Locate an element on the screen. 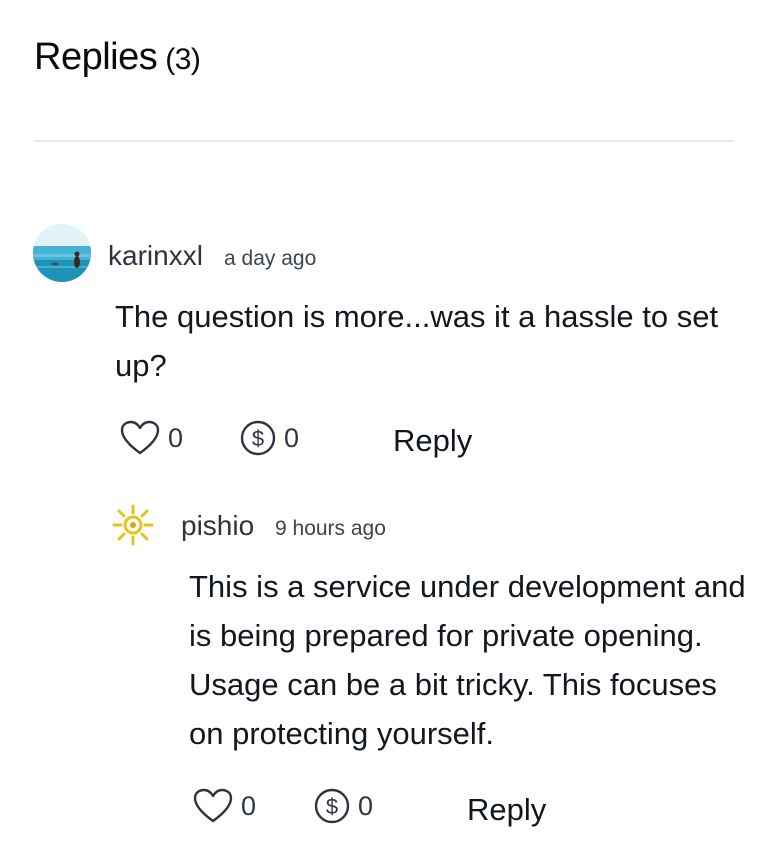 The image size is (768, 853). replies-header: Replies (3) is located at coordinates (117, 57).